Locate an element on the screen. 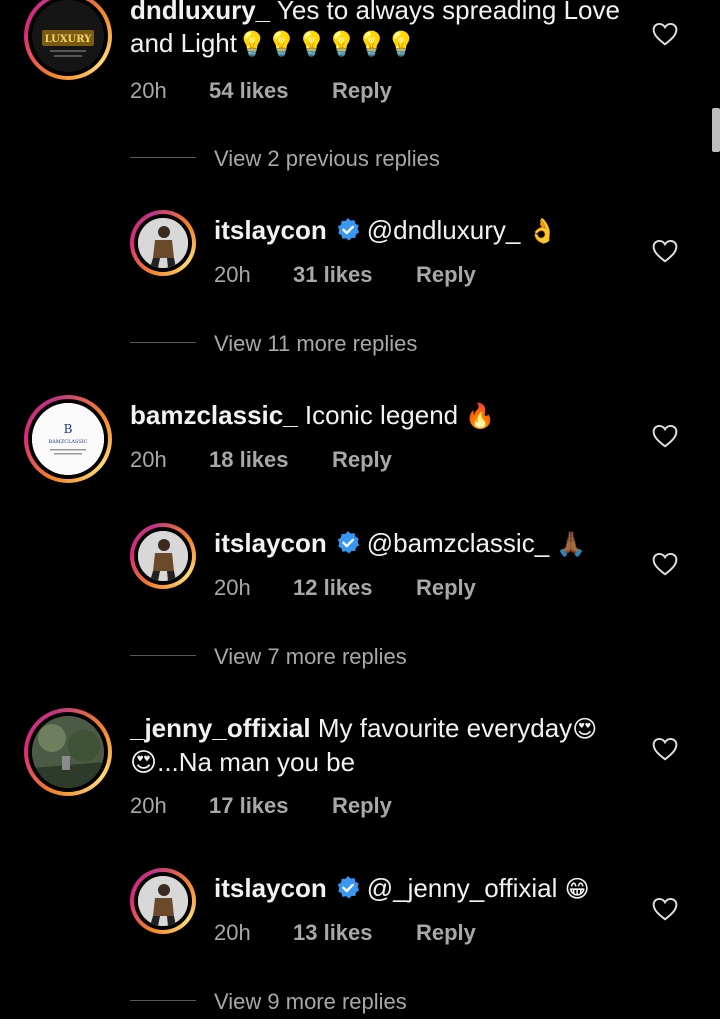 This screenshot has height=1019, width=720. avatar: LUXURY is located at coordinates (68, 40).